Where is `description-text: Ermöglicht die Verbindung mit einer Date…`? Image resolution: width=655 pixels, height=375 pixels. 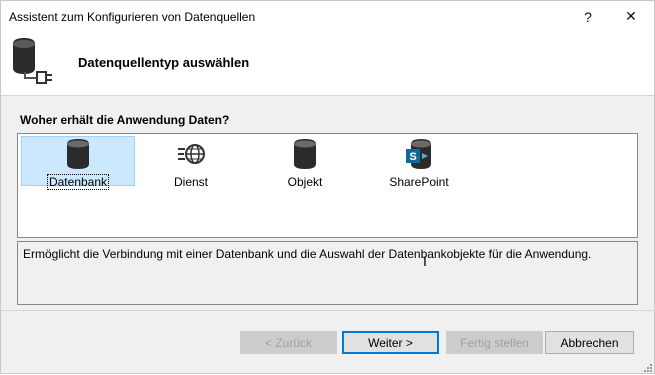
description-text: Ermöglicht die Verbindung mit einer Date… is located at coordinates (307, 254).